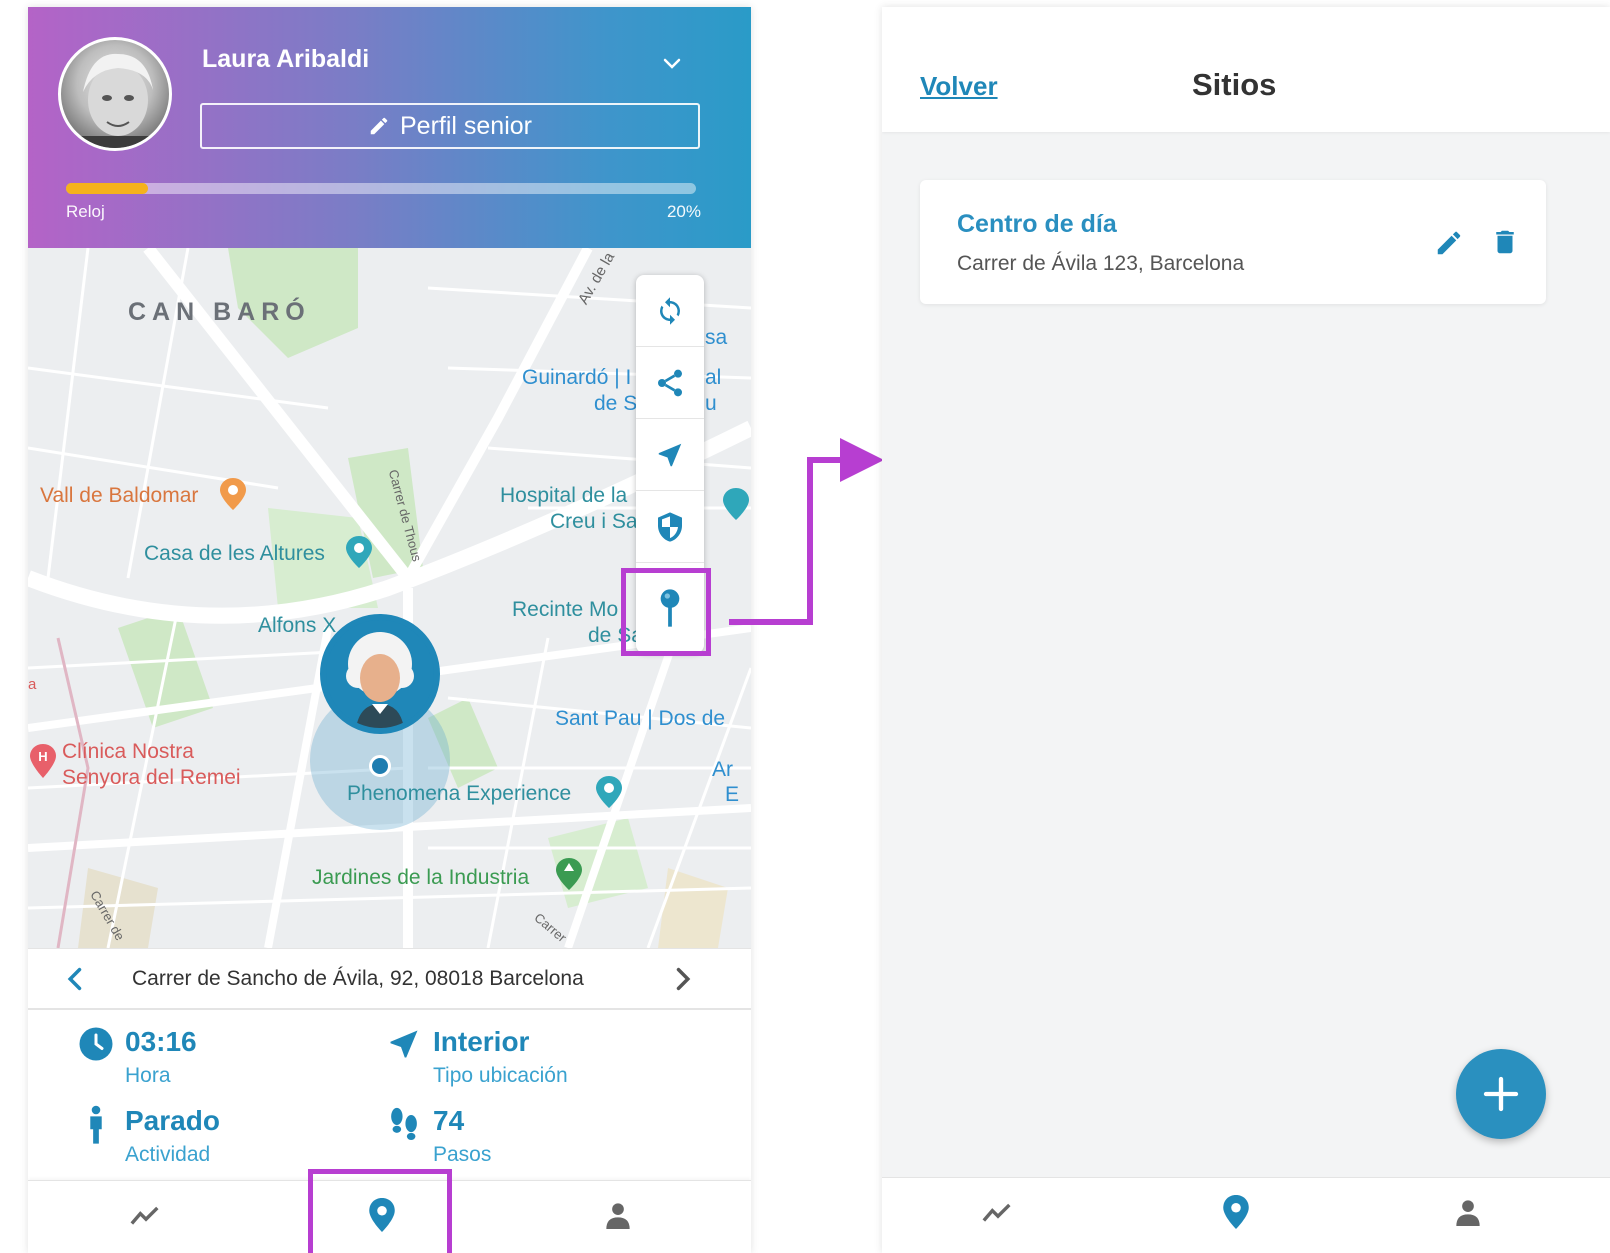 This screenshot has height=1253, width=1610. Describe the element at coordinates (1449, 243) in the screenshot. I see `edit-icon` at that location.